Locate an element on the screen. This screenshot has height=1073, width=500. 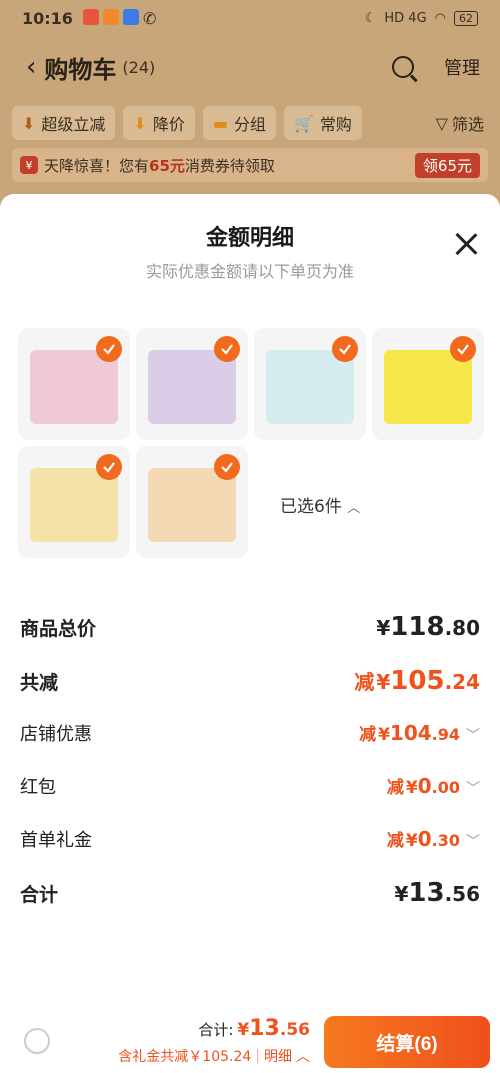
total-line: 合计: ¥13.56 is located at coordinates (254, 1028).